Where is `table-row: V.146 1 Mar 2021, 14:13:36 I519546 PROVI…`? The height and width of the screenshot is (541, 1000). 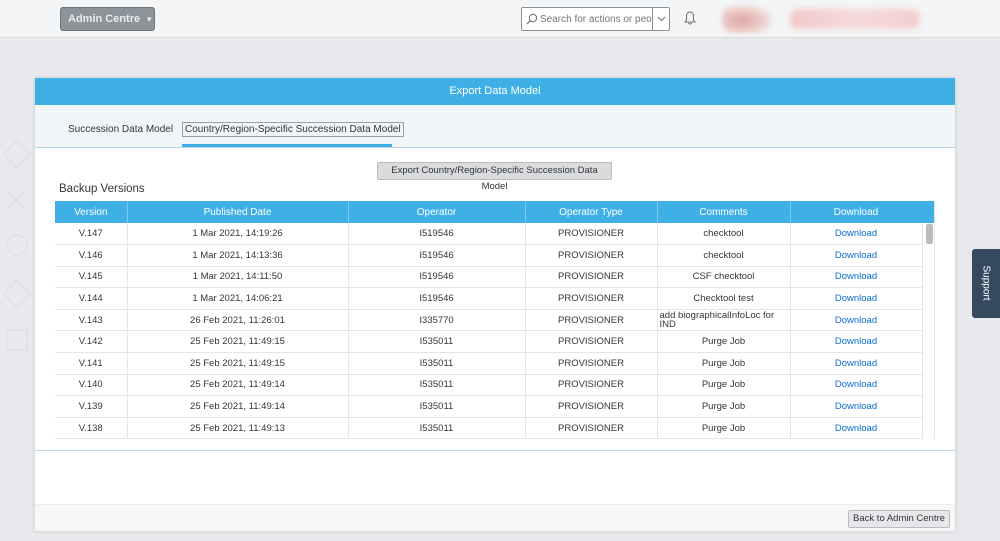 table-row: V.146 1 Mar 2021, 14:13:36 I519546 PROVI… is located at coordinates (489, 255).